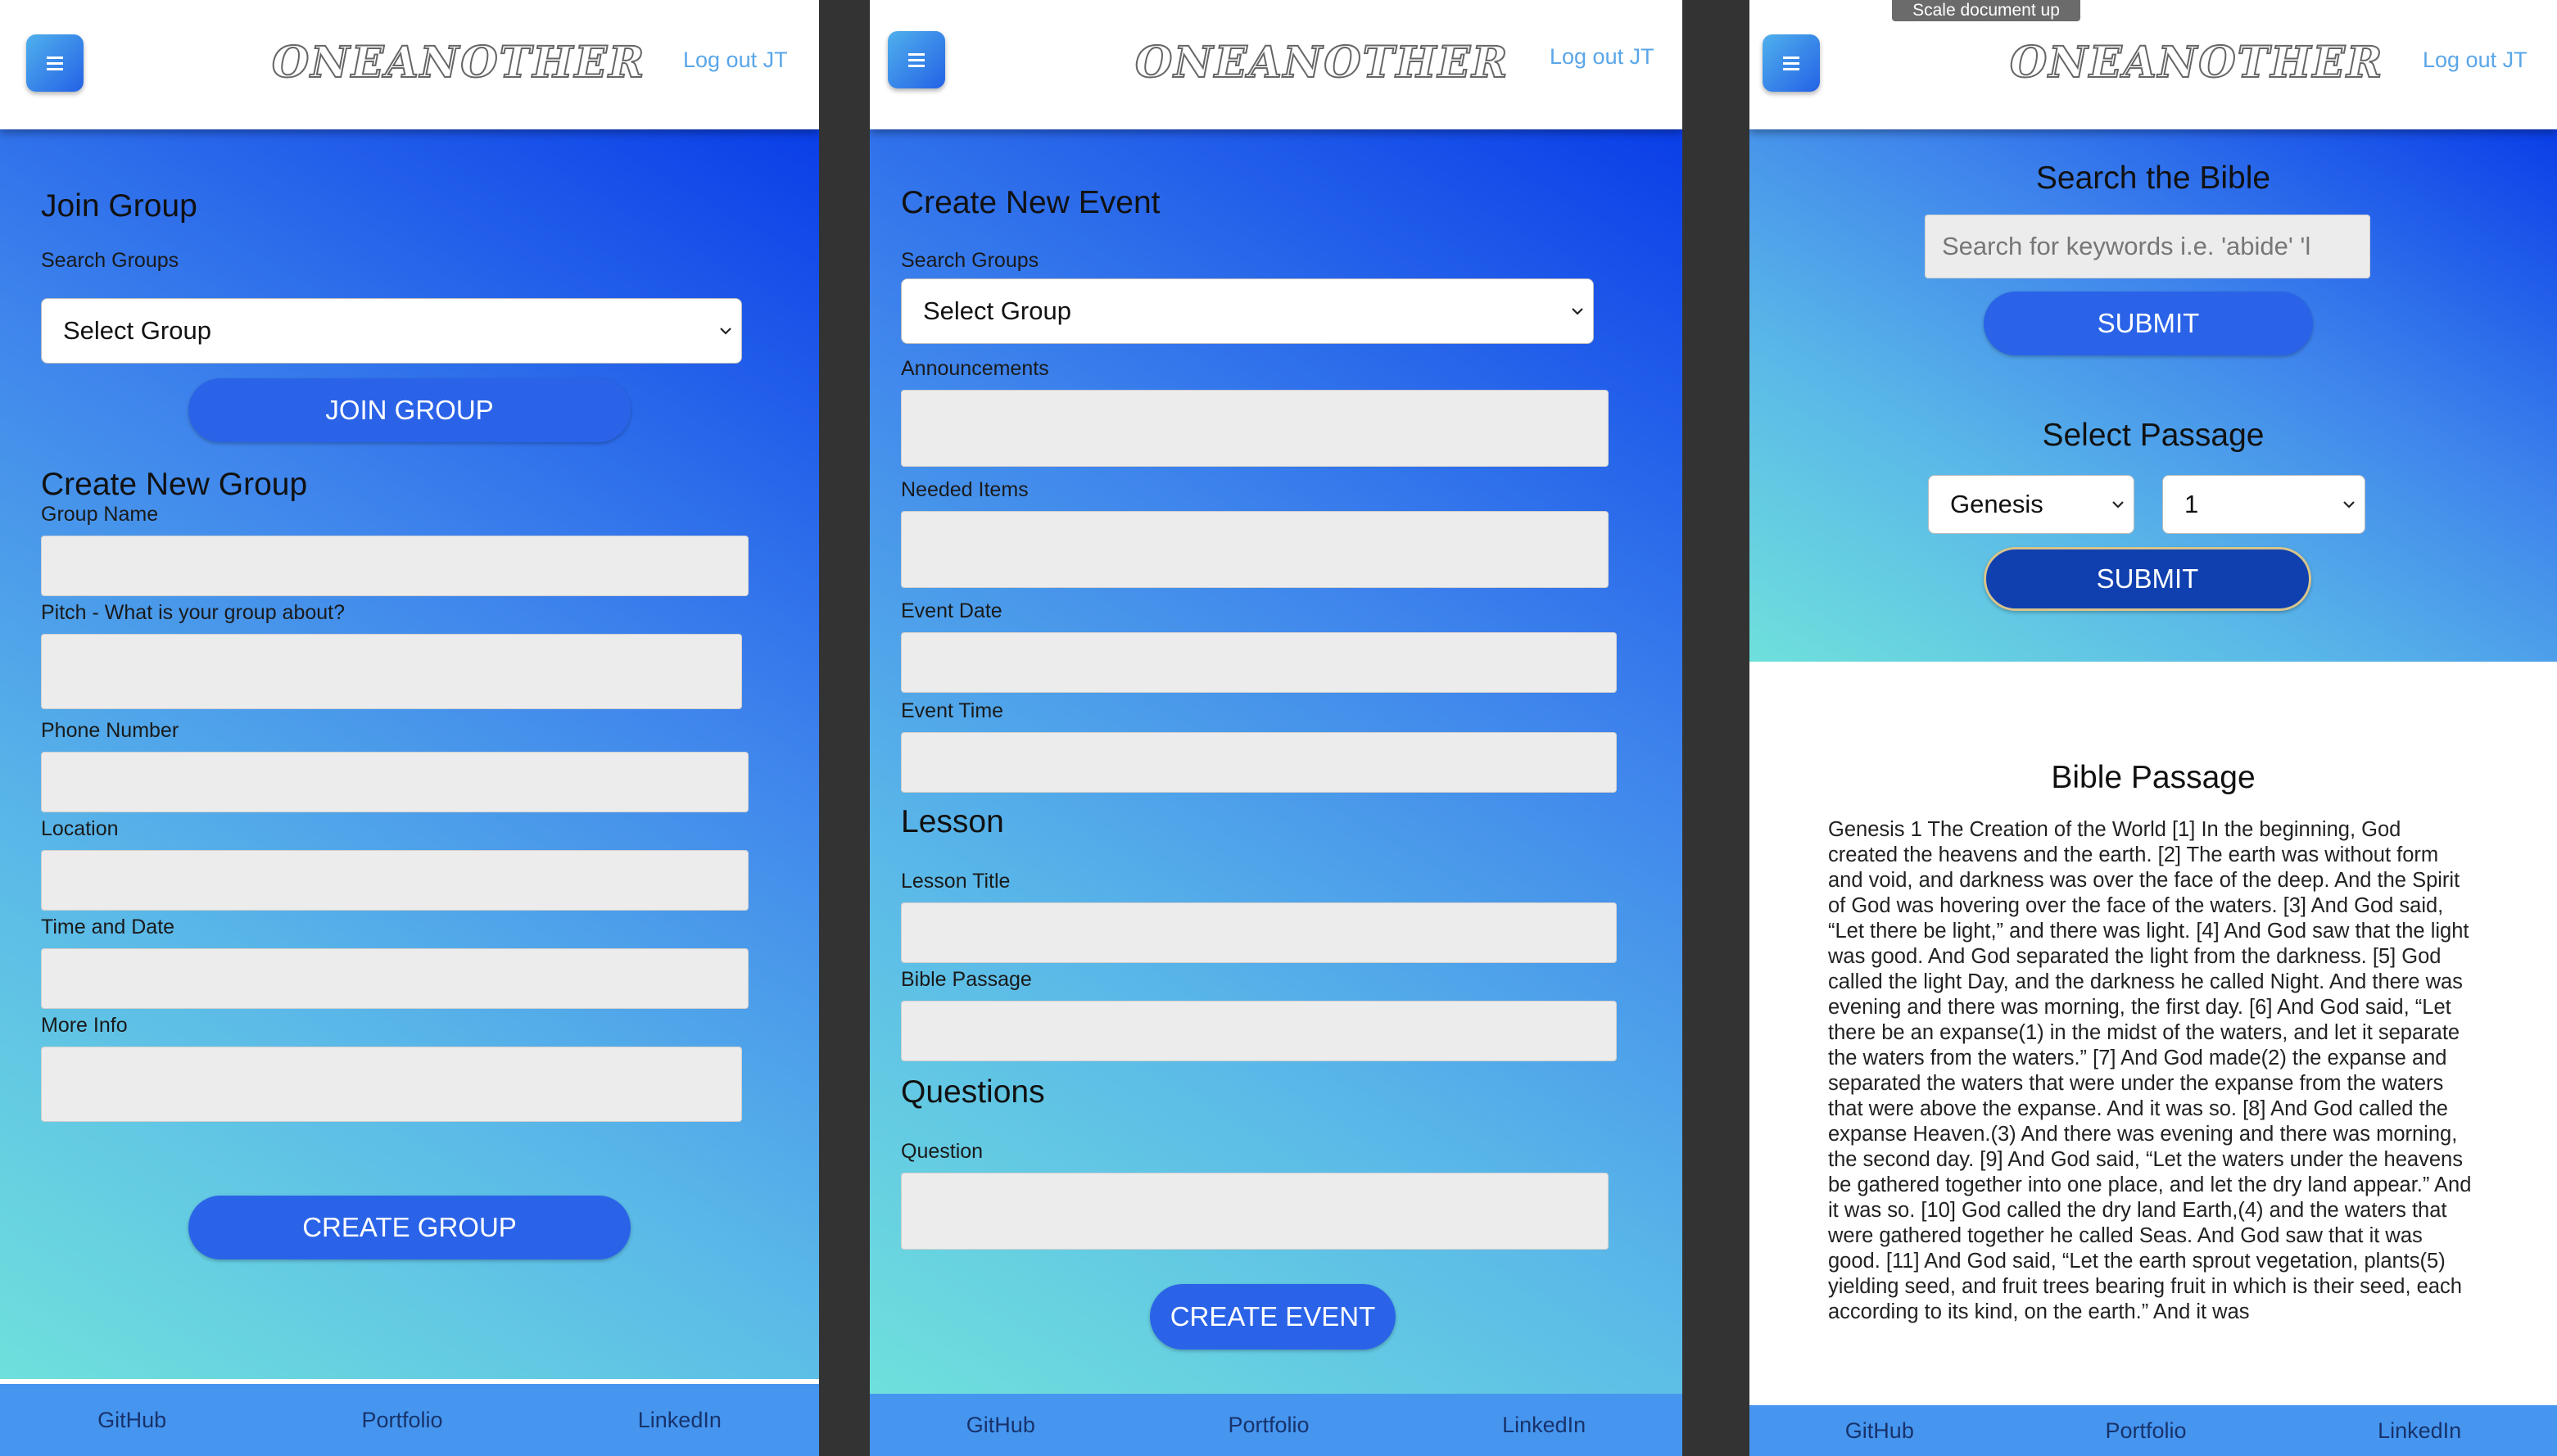 This screenshot has height=1456, width=2557. I want to click on bible-search-input: Search for keywords i.e. 'abide' 'l, so click(2147, 246).